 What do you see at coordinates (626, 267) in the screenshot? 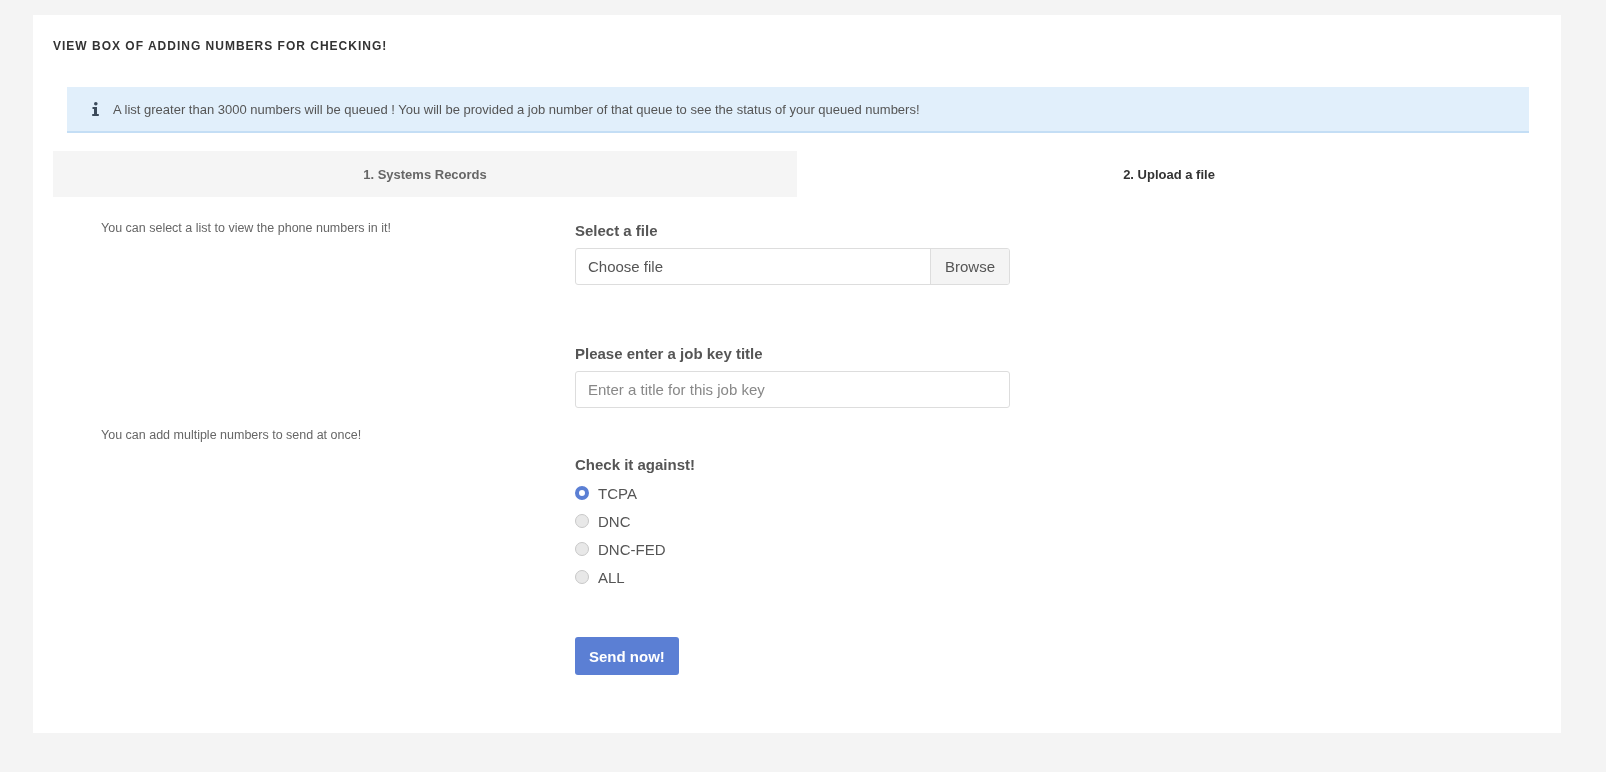
I see `file-placeholder: Choose file` at bounding box center [626, 267].